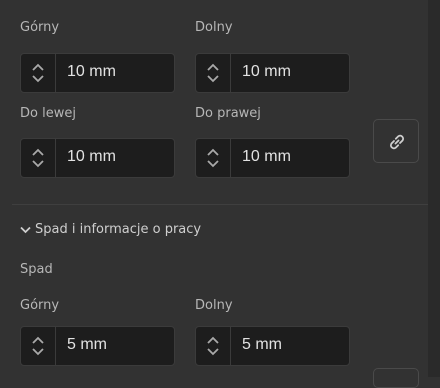 Image resolution: width=440 pixels, height=388 pixels. I want to click on left-margin-label: Do lewej, so click(48, 113).